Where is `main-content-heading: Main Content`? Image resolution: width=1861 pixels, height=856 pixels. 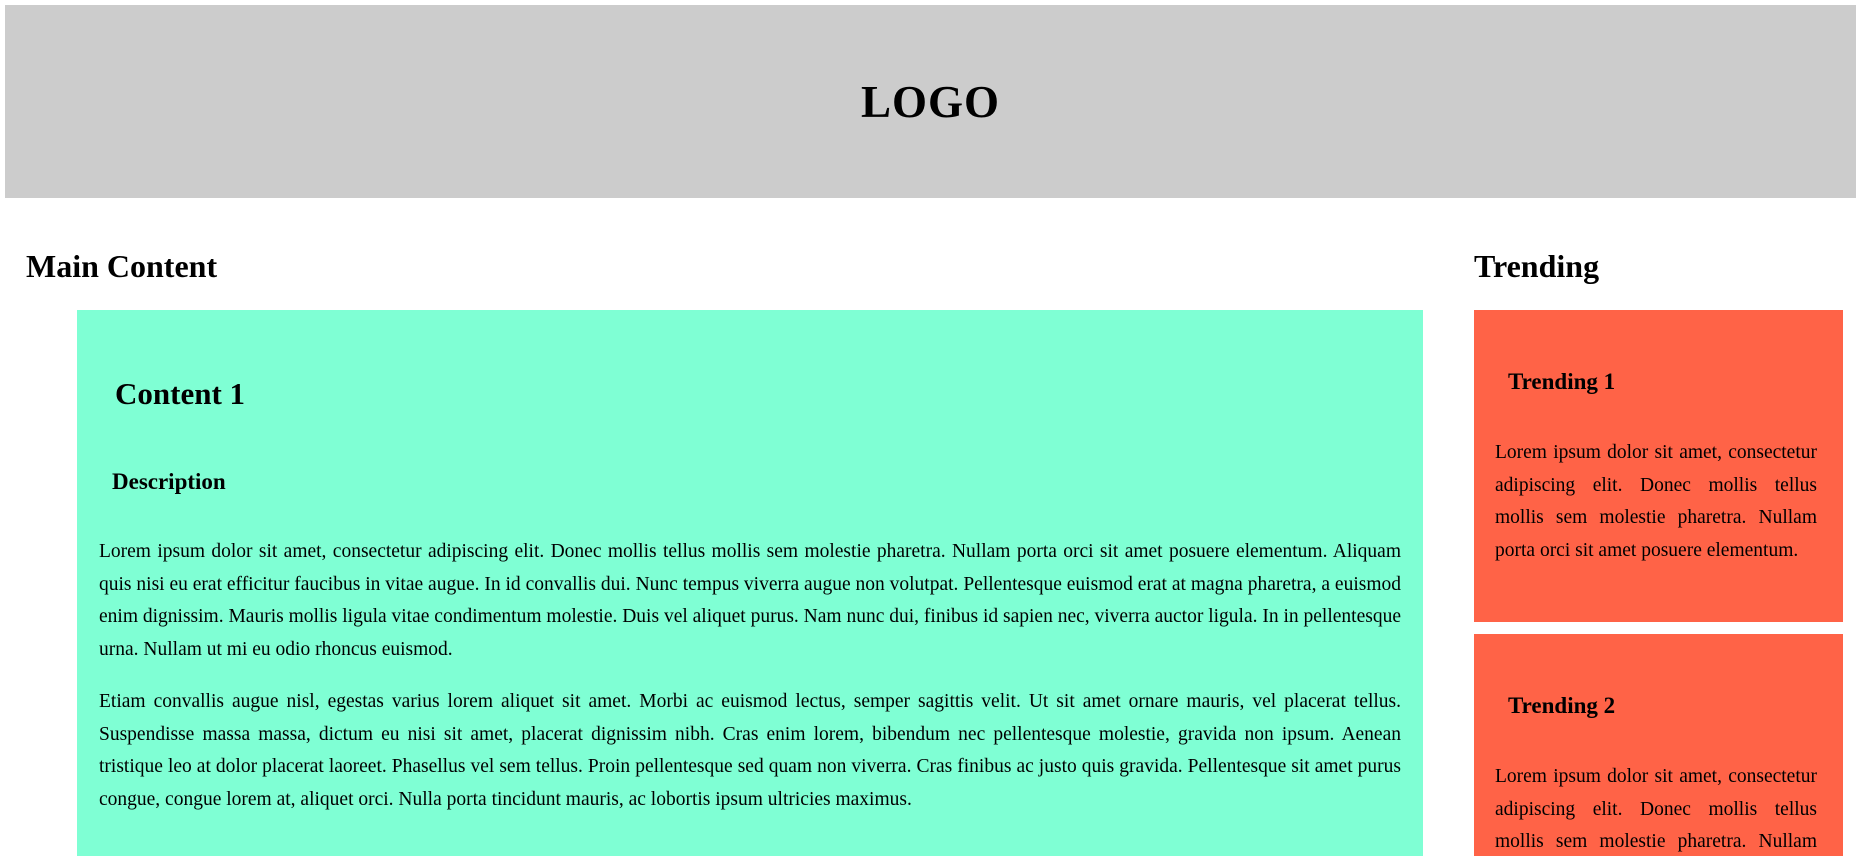 main-content-heading: Main Content is located at coordinates (122, 266).